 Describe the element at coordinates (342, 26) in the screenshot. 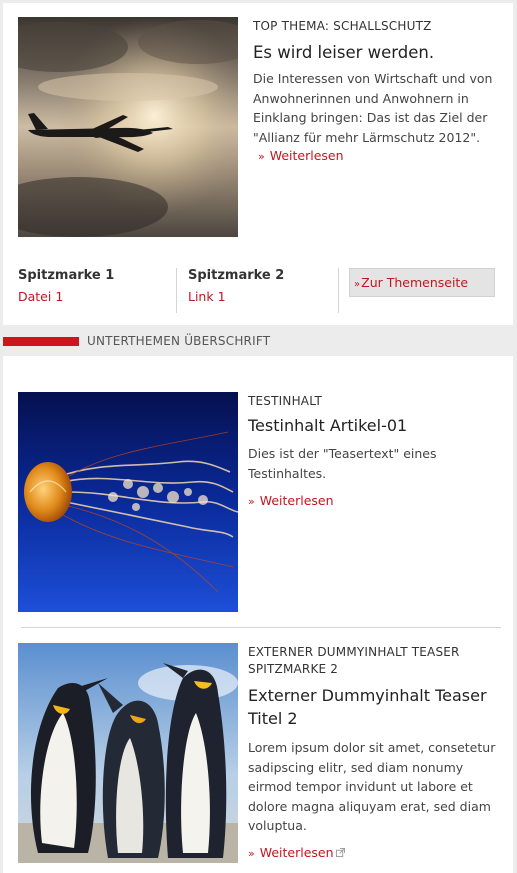

I see `top-story-kicker: TOP THEMA: SCHALLSCHUTZ` at that location.